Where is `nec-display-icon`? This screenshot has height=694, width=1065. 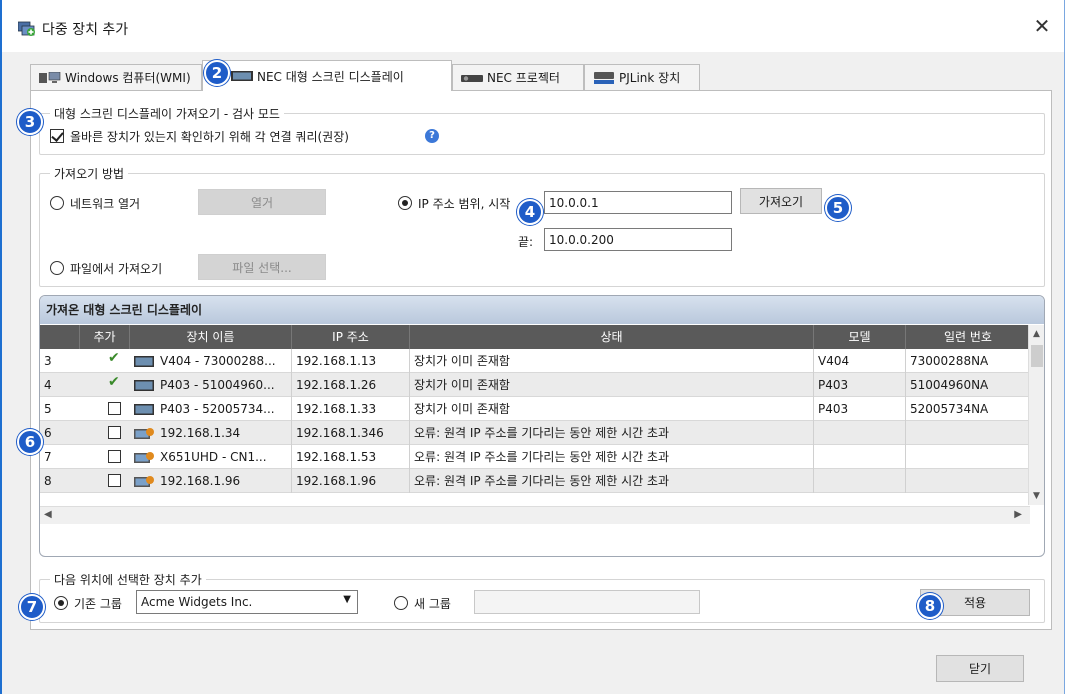
nec-display-icon is located at coordinates (242, 76).